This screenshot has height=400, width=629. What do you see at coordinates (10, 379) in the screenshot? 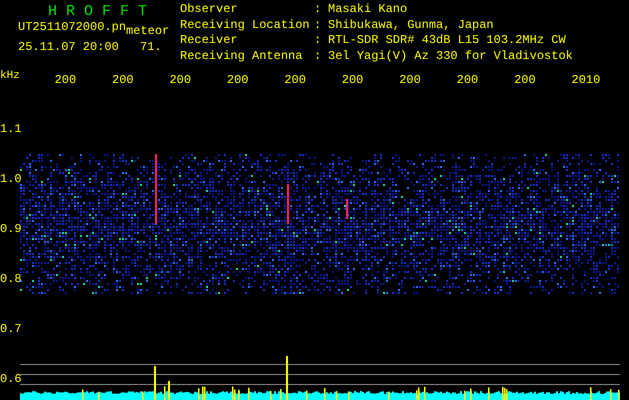
I see `frequency-label: 0.6` at bounding box center [10, 379].